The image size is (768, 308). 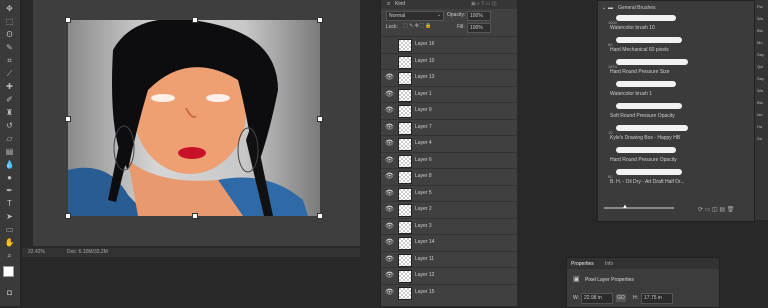 What do you see at coordinates (449, 110) in the screenshot?
I see `layer-row: 👁 Layer 9` at bounding box center [449, 110].